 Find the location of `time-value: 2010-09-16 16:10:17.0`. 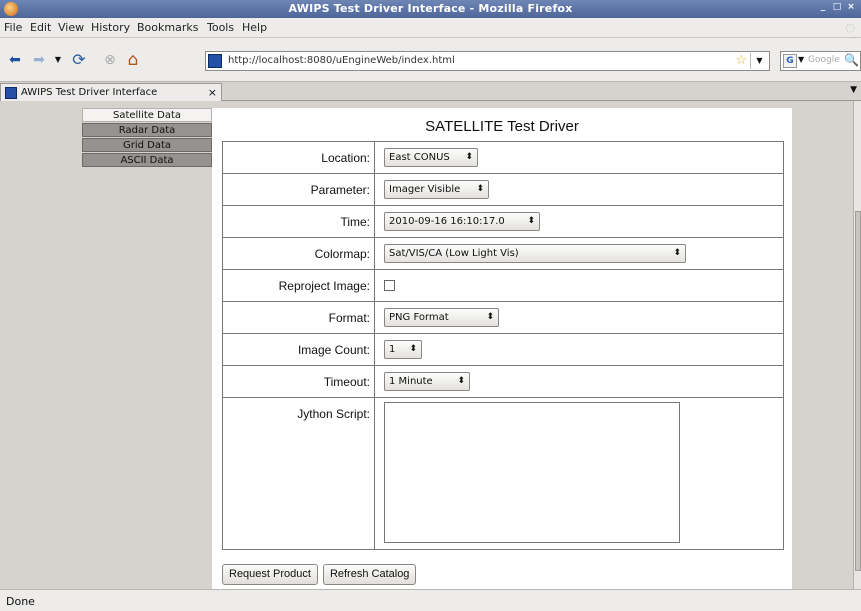

time-value: 2010-09-16 16:10:17.0 is located at coordinates (447, 221).